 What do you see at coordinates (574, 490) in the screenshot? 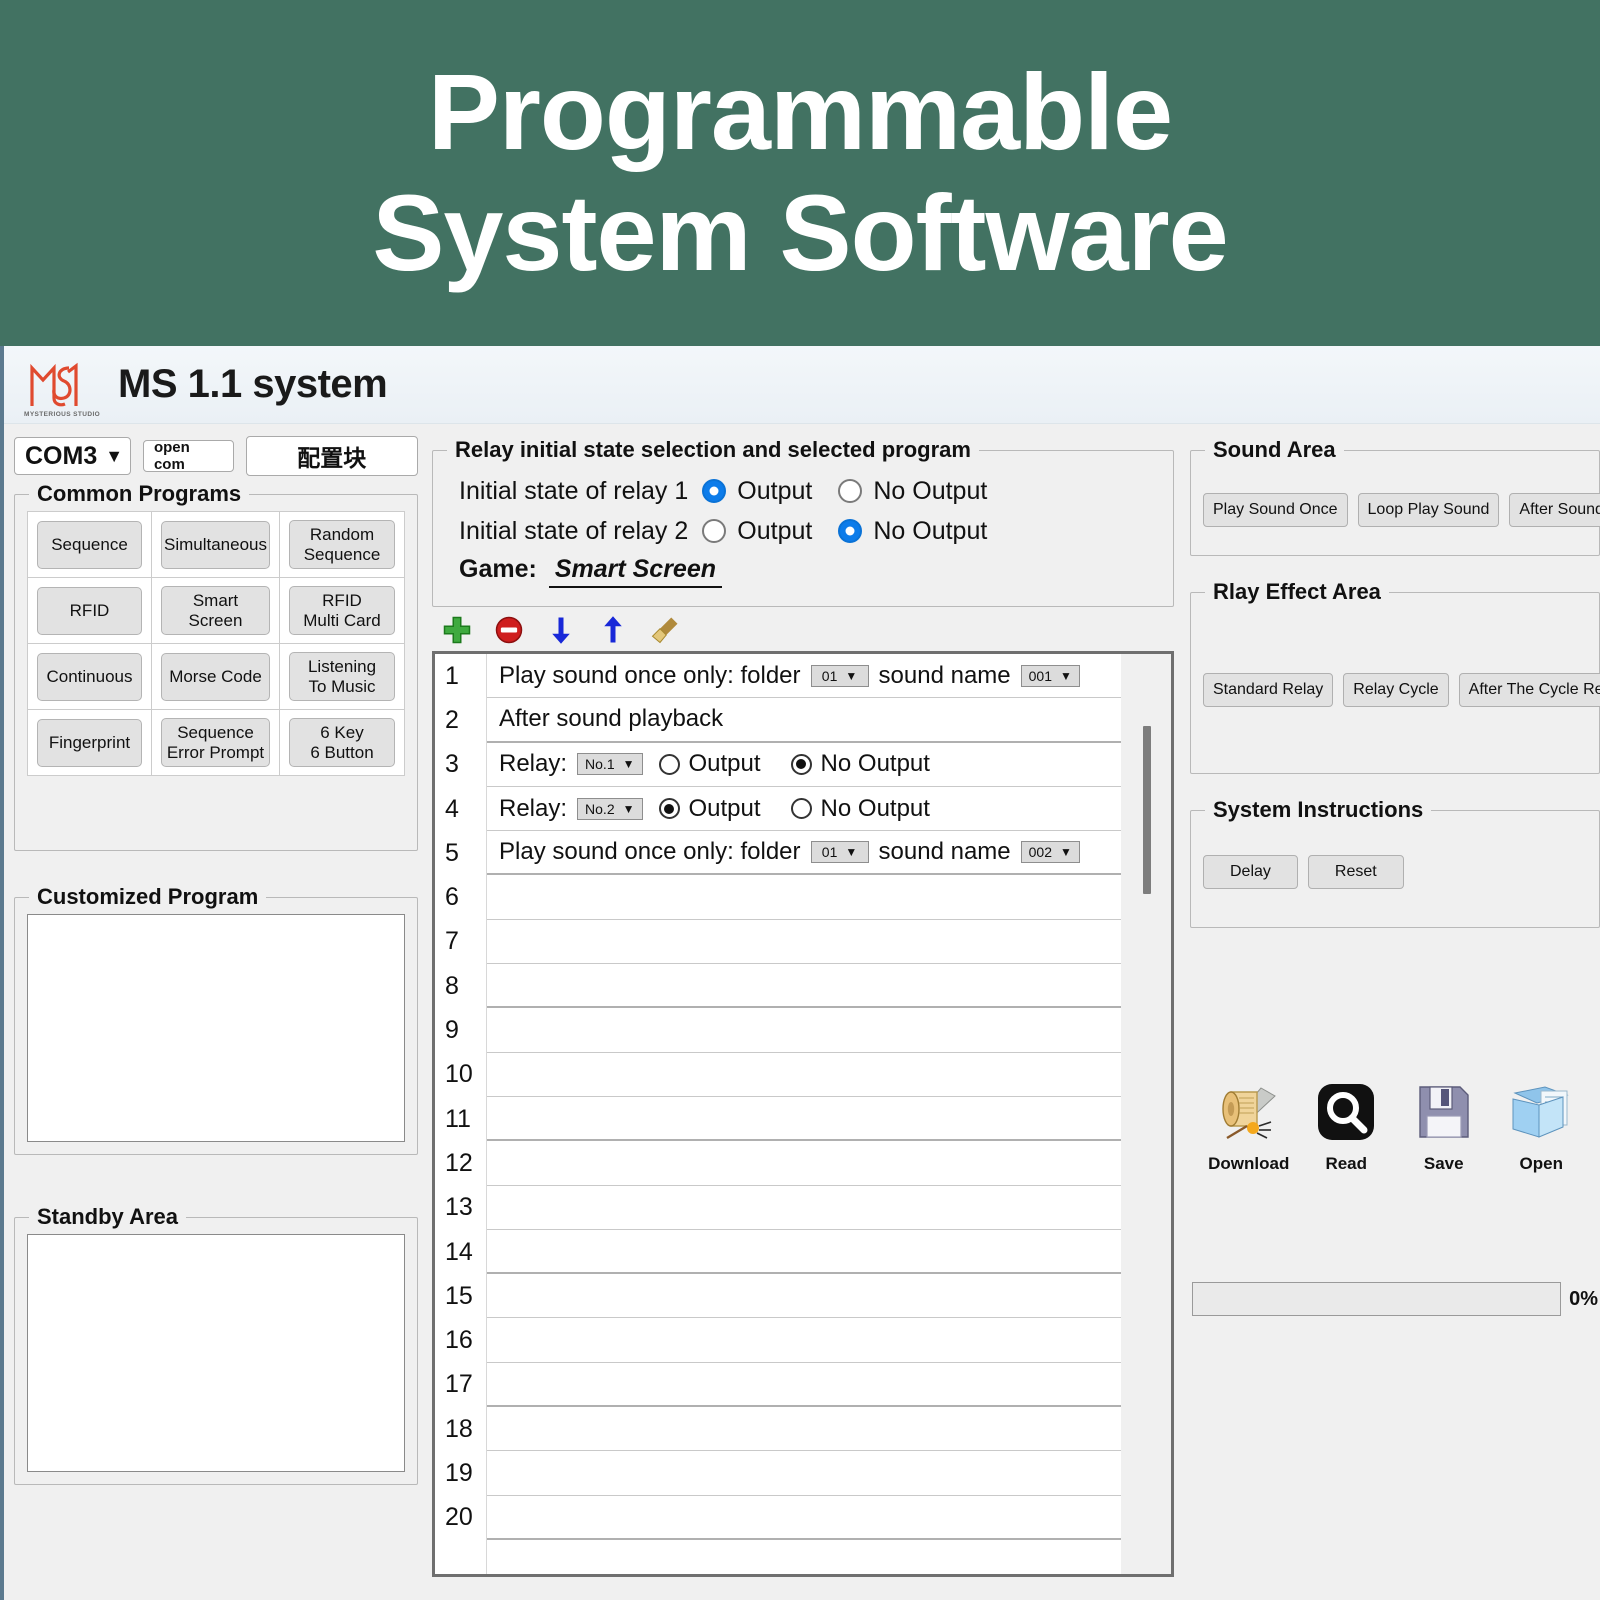
I see `relay1-label: Initial state of relay 1` at bounding box center [574, 490].